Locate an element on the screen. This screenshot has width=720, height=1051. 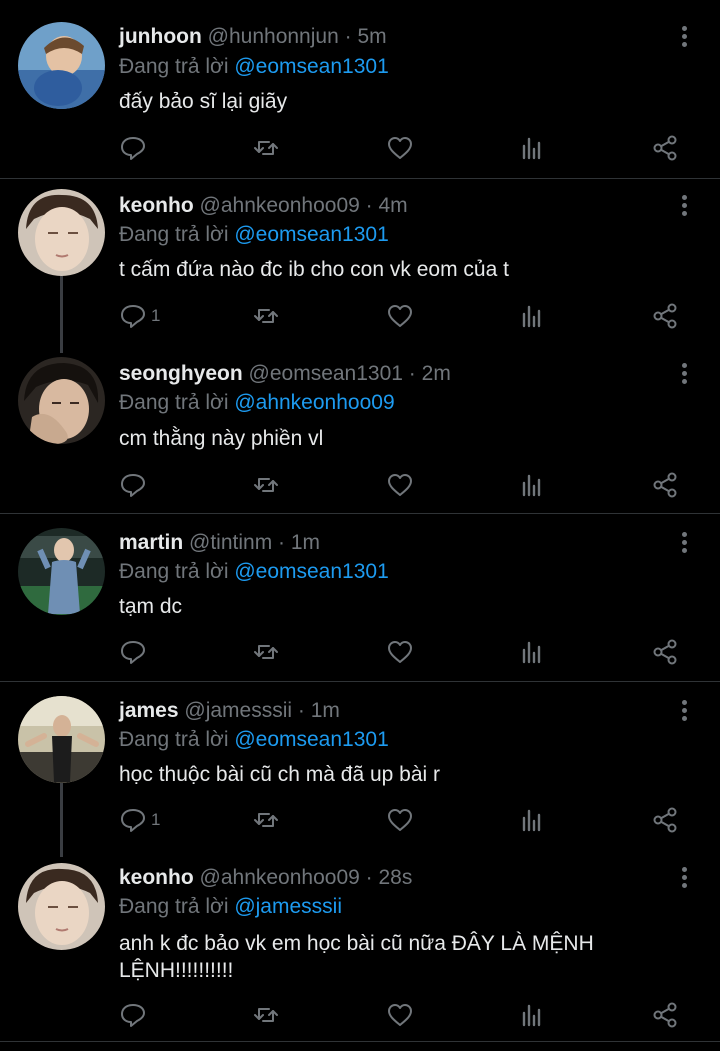
display-name: james is located at coordinates (149, 710).